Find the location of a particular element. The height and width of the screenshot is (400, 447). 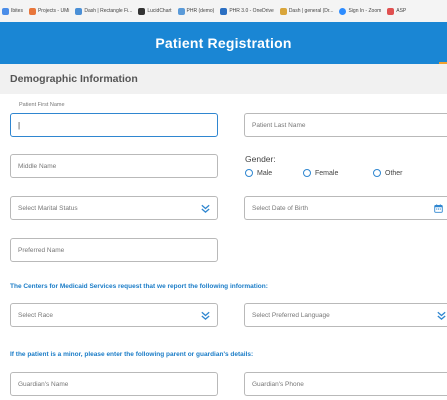

first-name-input: | is located at coordinates (114, 125).